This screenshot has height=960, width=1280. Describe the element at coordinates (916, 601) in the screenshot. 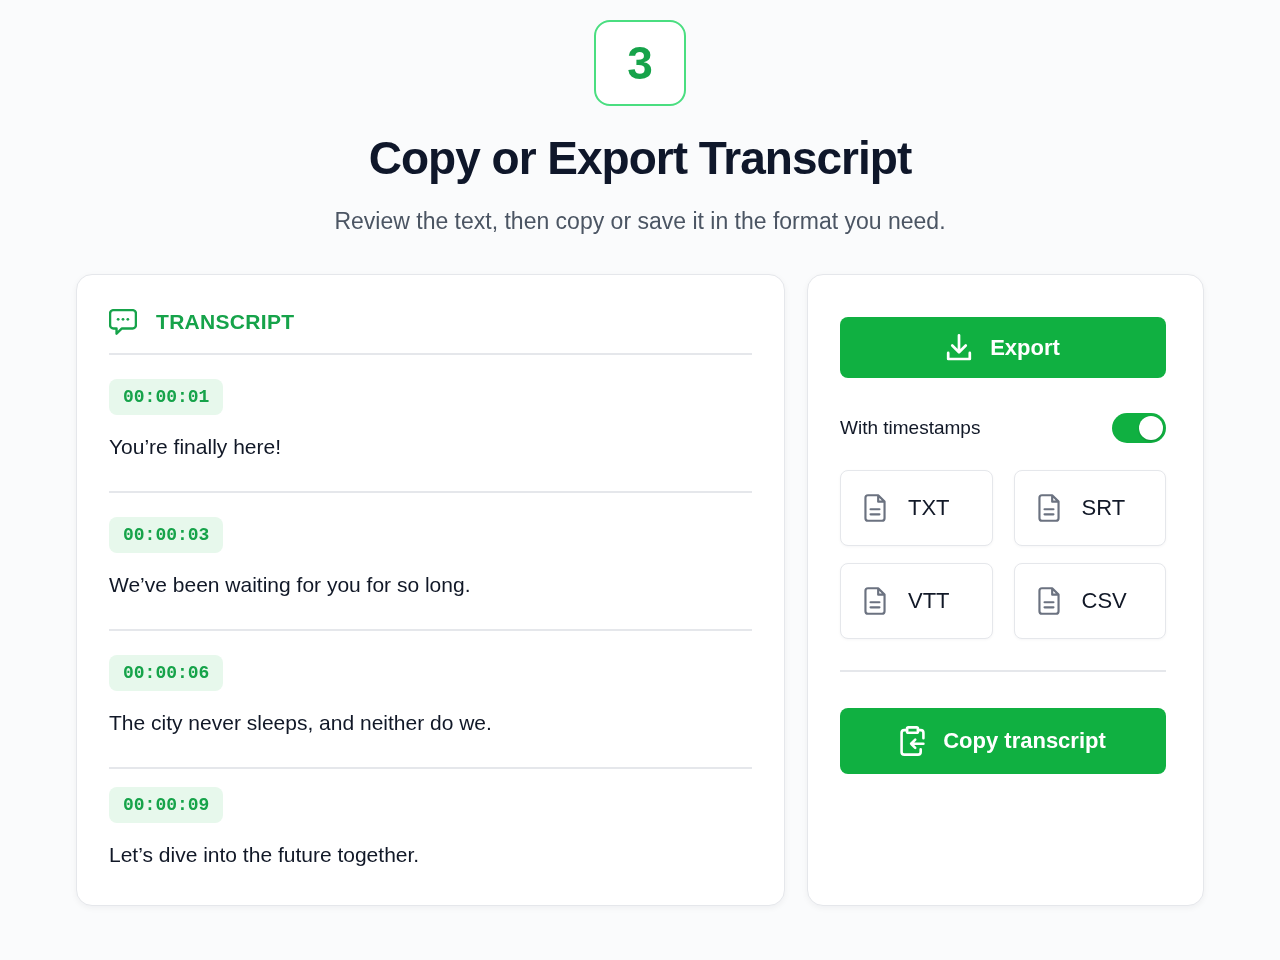

I see `format-option: VTT` at that location.